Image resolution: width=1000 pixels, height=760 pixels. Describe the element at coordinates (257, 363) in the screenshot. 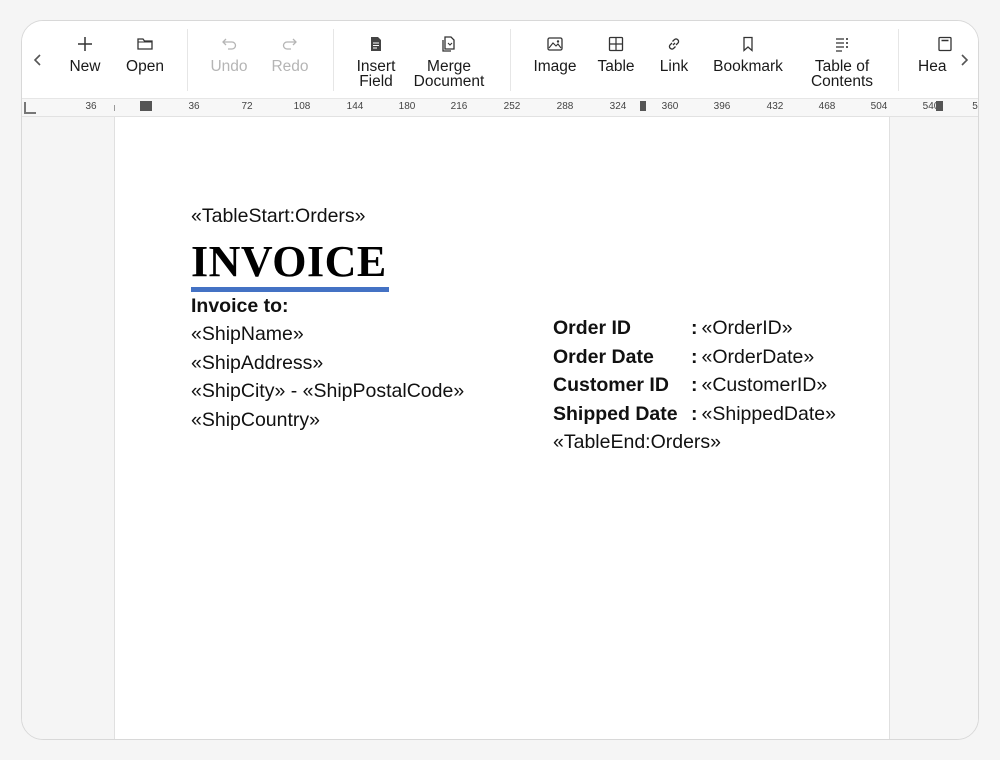

I see `ship-address-field: «ShipAddress»` at that location.